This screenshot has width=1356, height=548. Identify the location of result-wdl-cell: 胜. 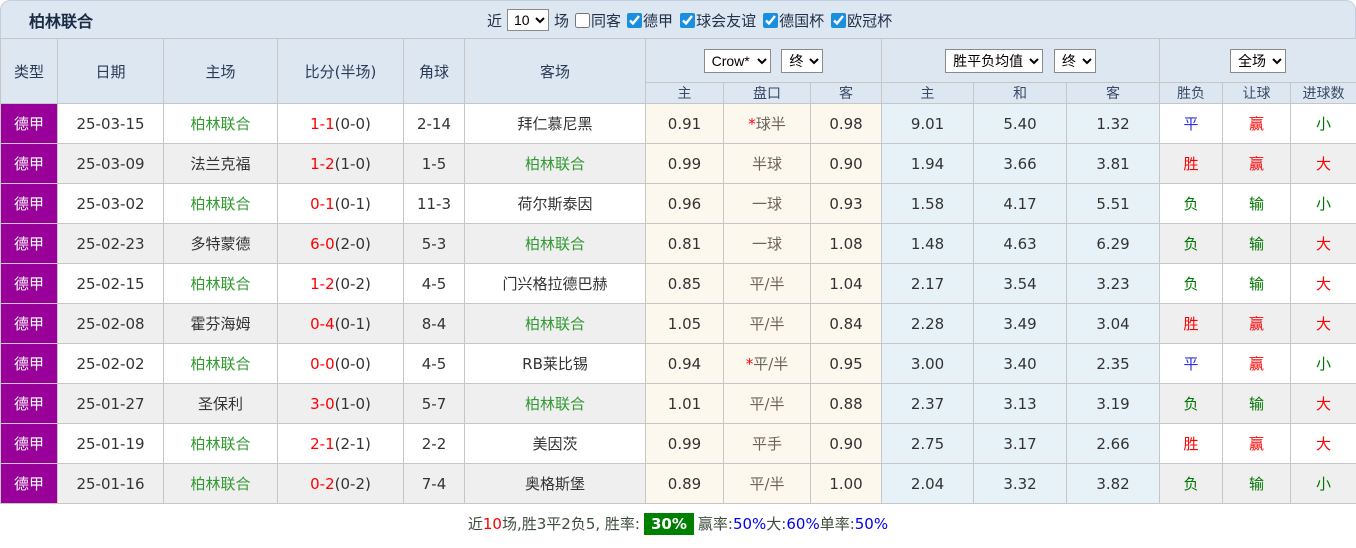
(1191, 323).